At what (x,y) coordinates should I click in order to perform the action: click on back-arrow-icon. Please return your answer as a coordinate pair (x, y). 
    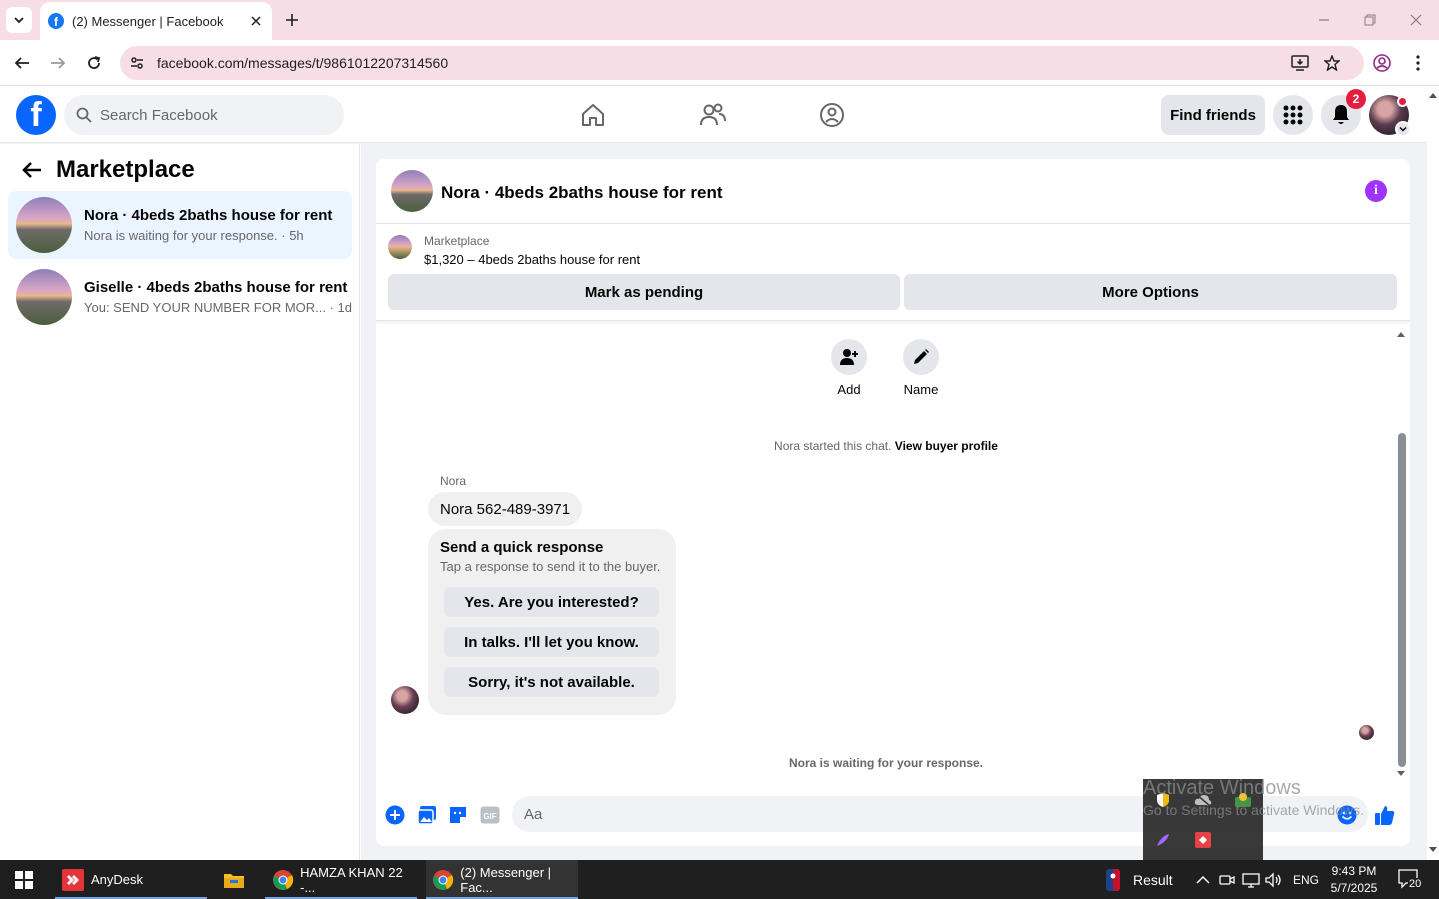
    Looking at the image, I should click on (32, 170).